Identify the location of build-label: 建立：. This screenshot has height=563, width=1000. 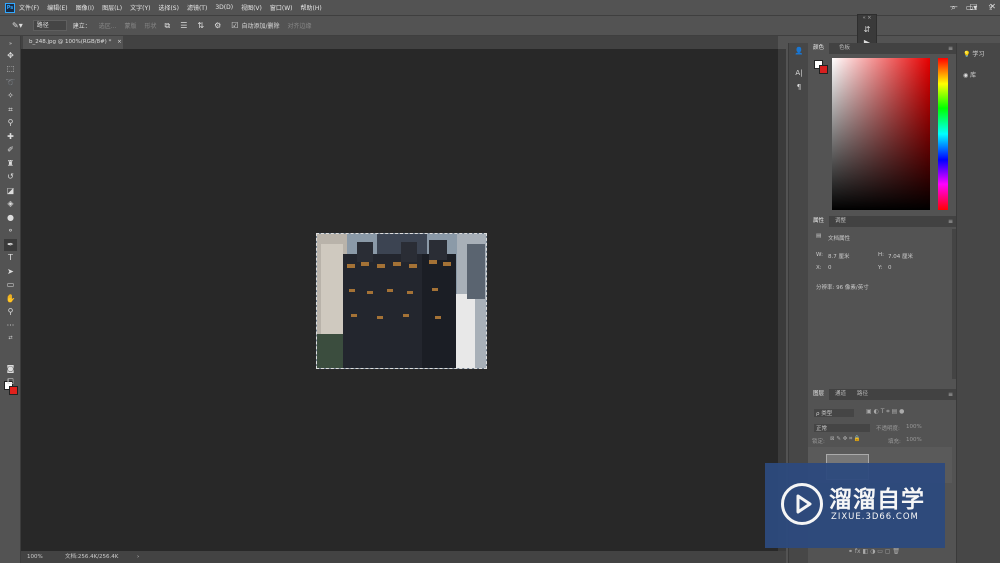
(81, 26).